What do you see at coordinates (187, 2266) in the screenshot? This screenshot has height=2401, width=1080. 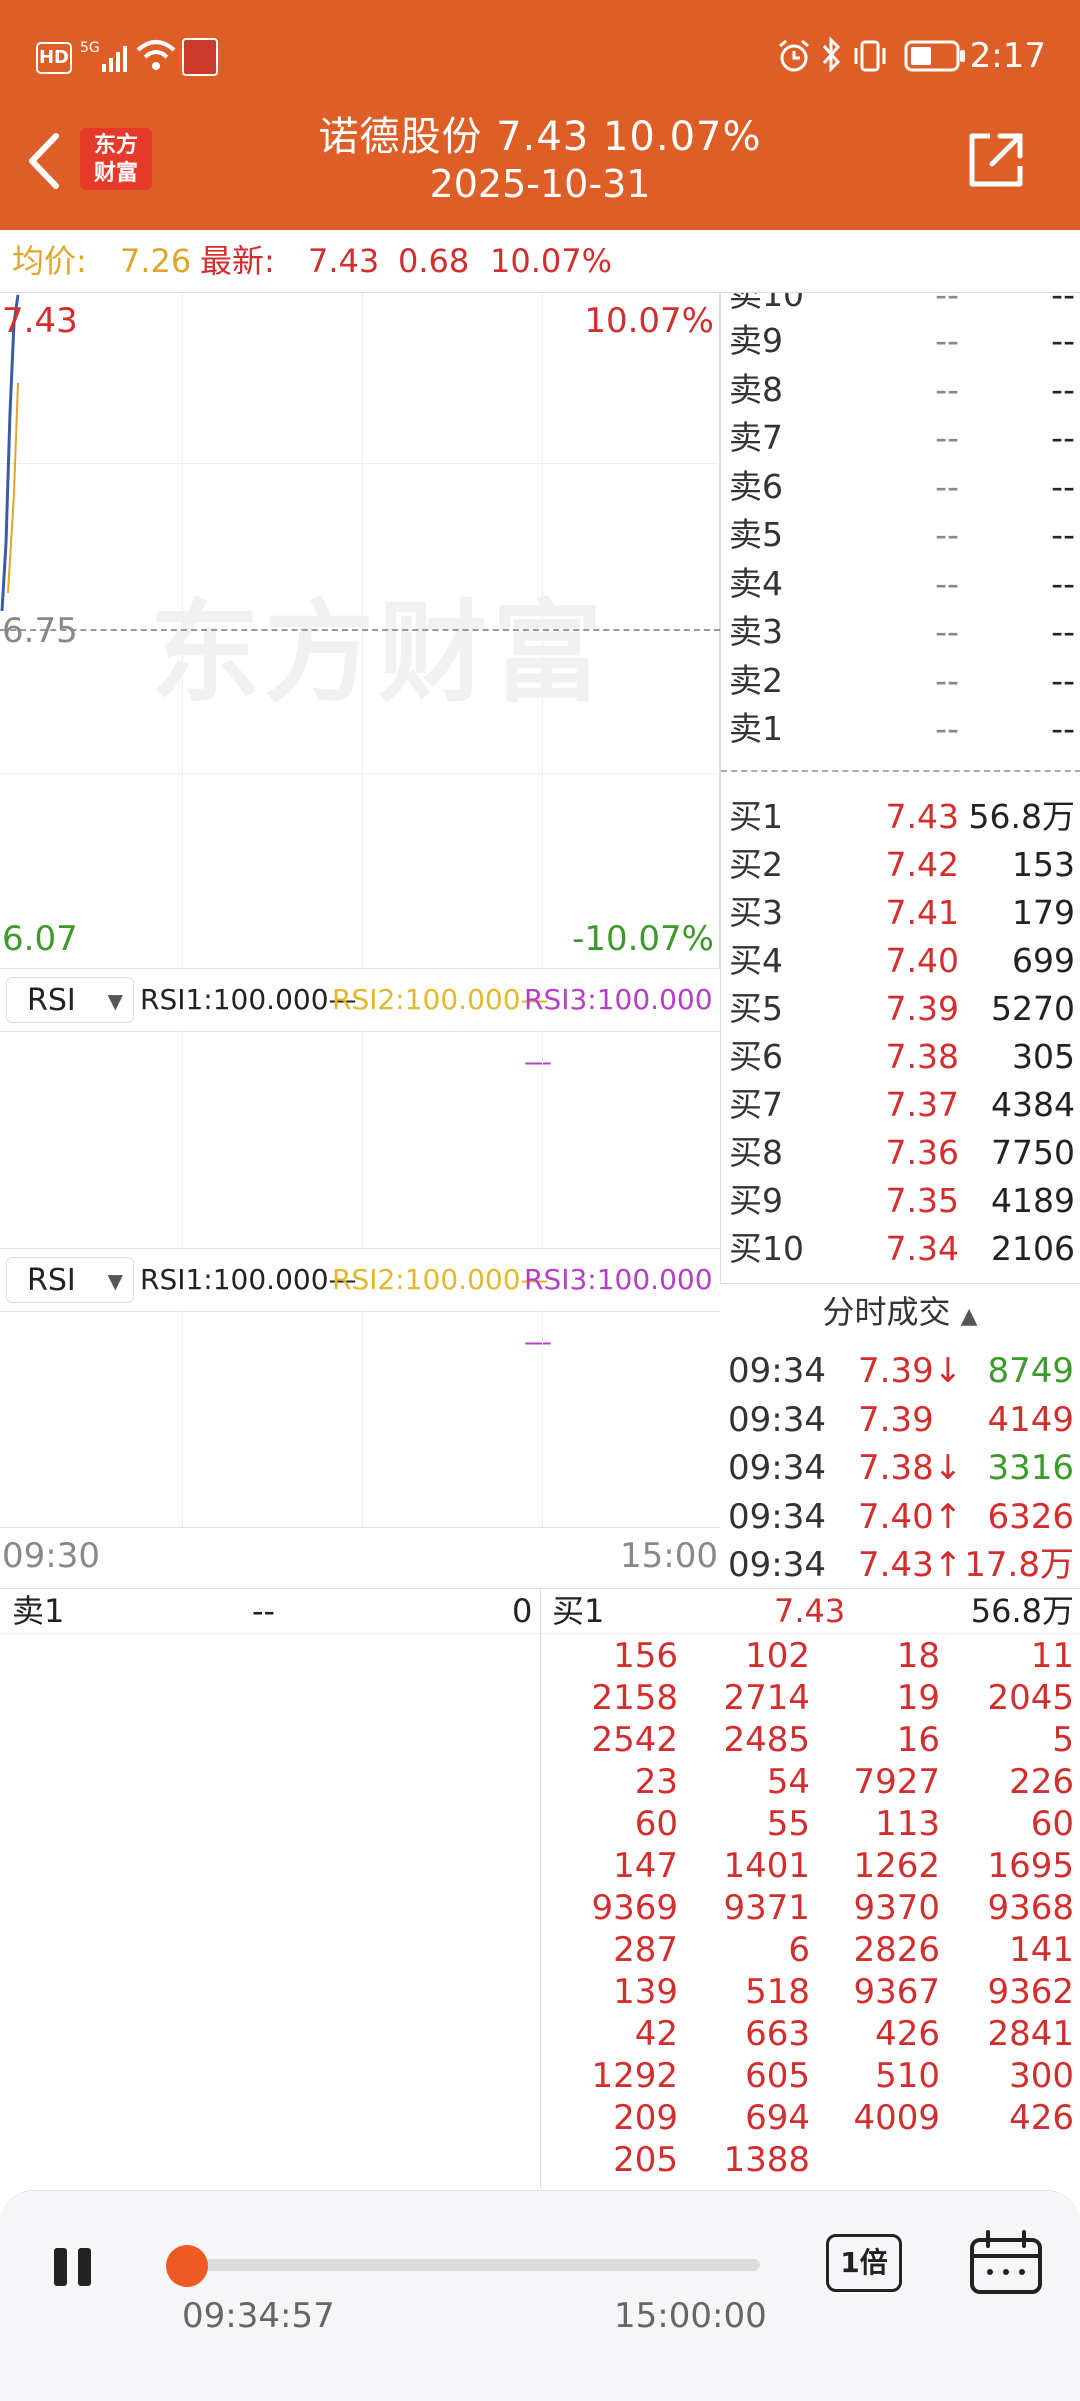 I see `progress-knob` at bounding box center [187, 2266].